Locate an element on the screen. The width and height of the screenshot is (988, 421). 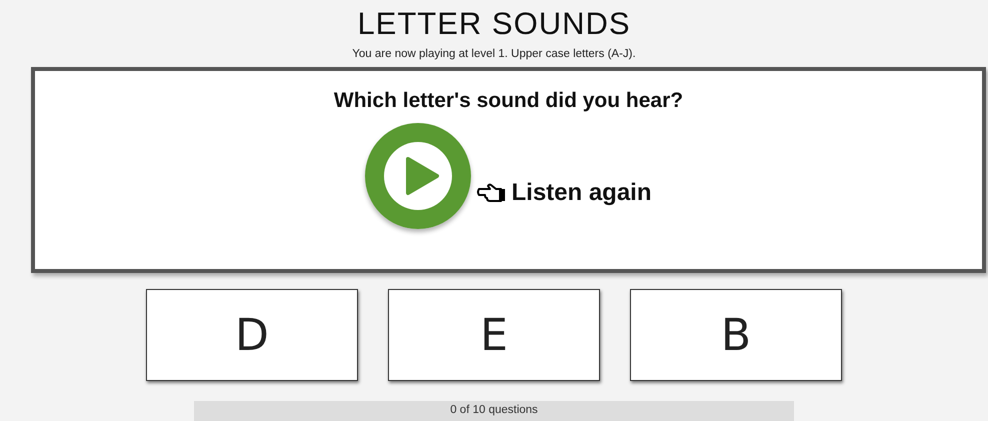
question-prompt: Which letter's sound did you hear? is located at coordinates (509, 101).